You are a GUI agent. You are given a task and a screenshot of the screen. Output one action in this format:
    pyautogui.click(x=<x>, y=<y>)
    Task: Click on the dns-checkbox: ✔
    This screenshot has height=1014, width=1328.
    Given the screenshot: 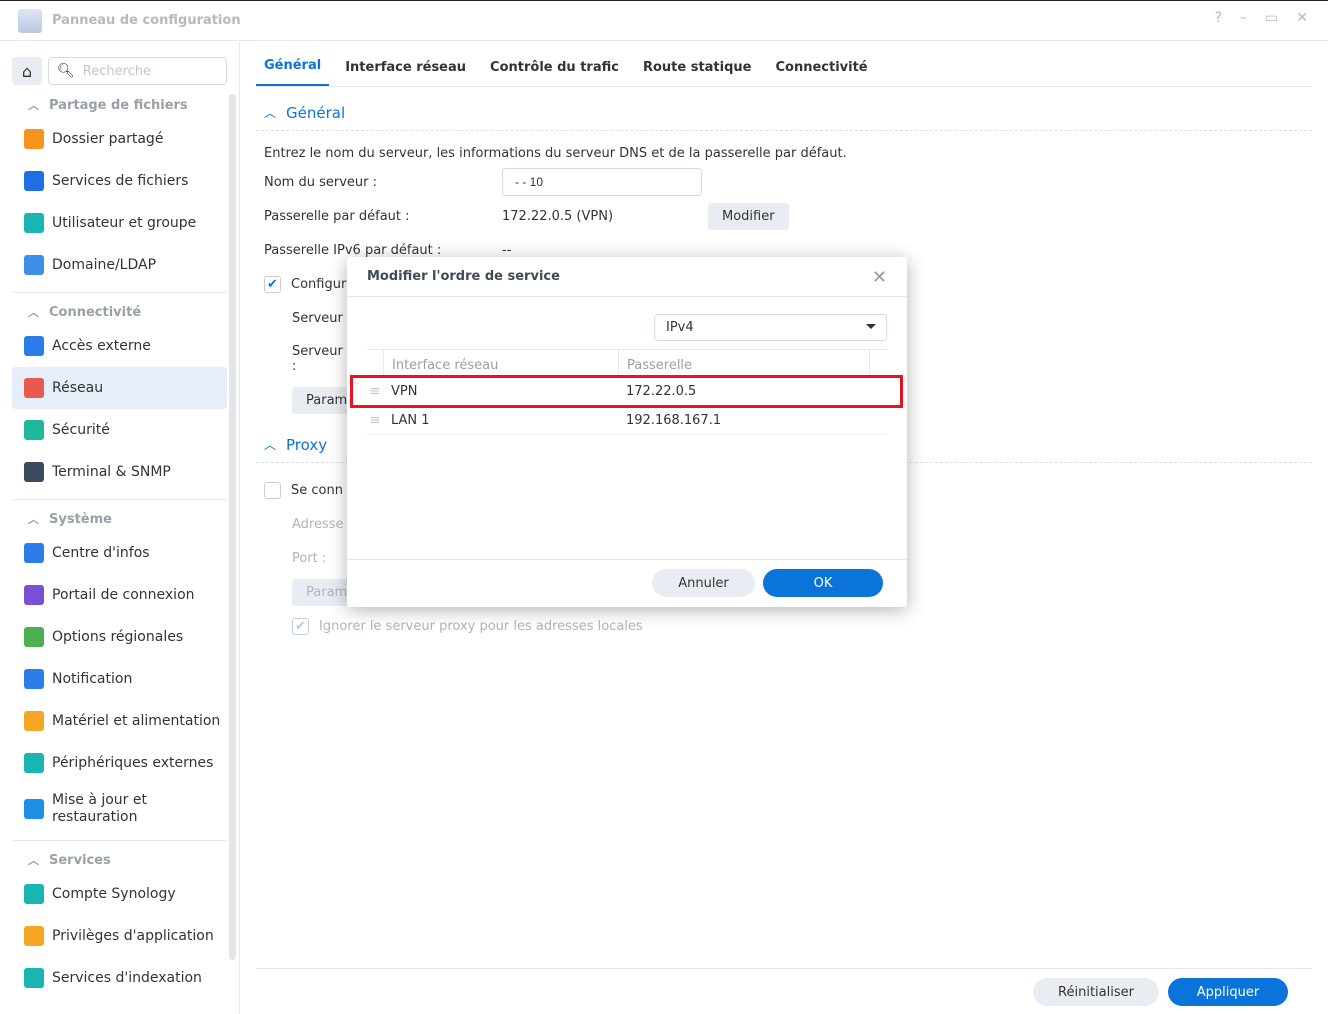 What is the action you would take?
    pyautogui.click(x=272, y=284)
    